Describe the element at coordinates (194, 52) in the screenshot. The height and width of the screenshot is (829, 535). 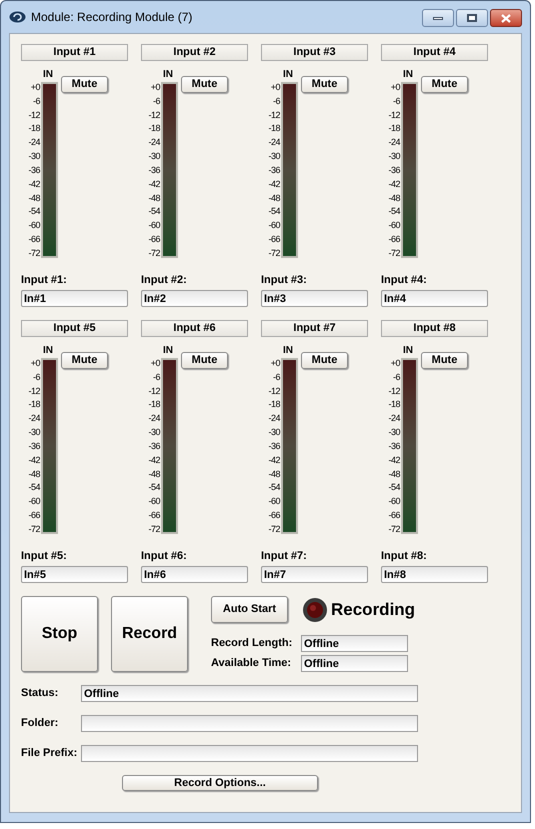
I see `input-header-button: Input #2` at that location.